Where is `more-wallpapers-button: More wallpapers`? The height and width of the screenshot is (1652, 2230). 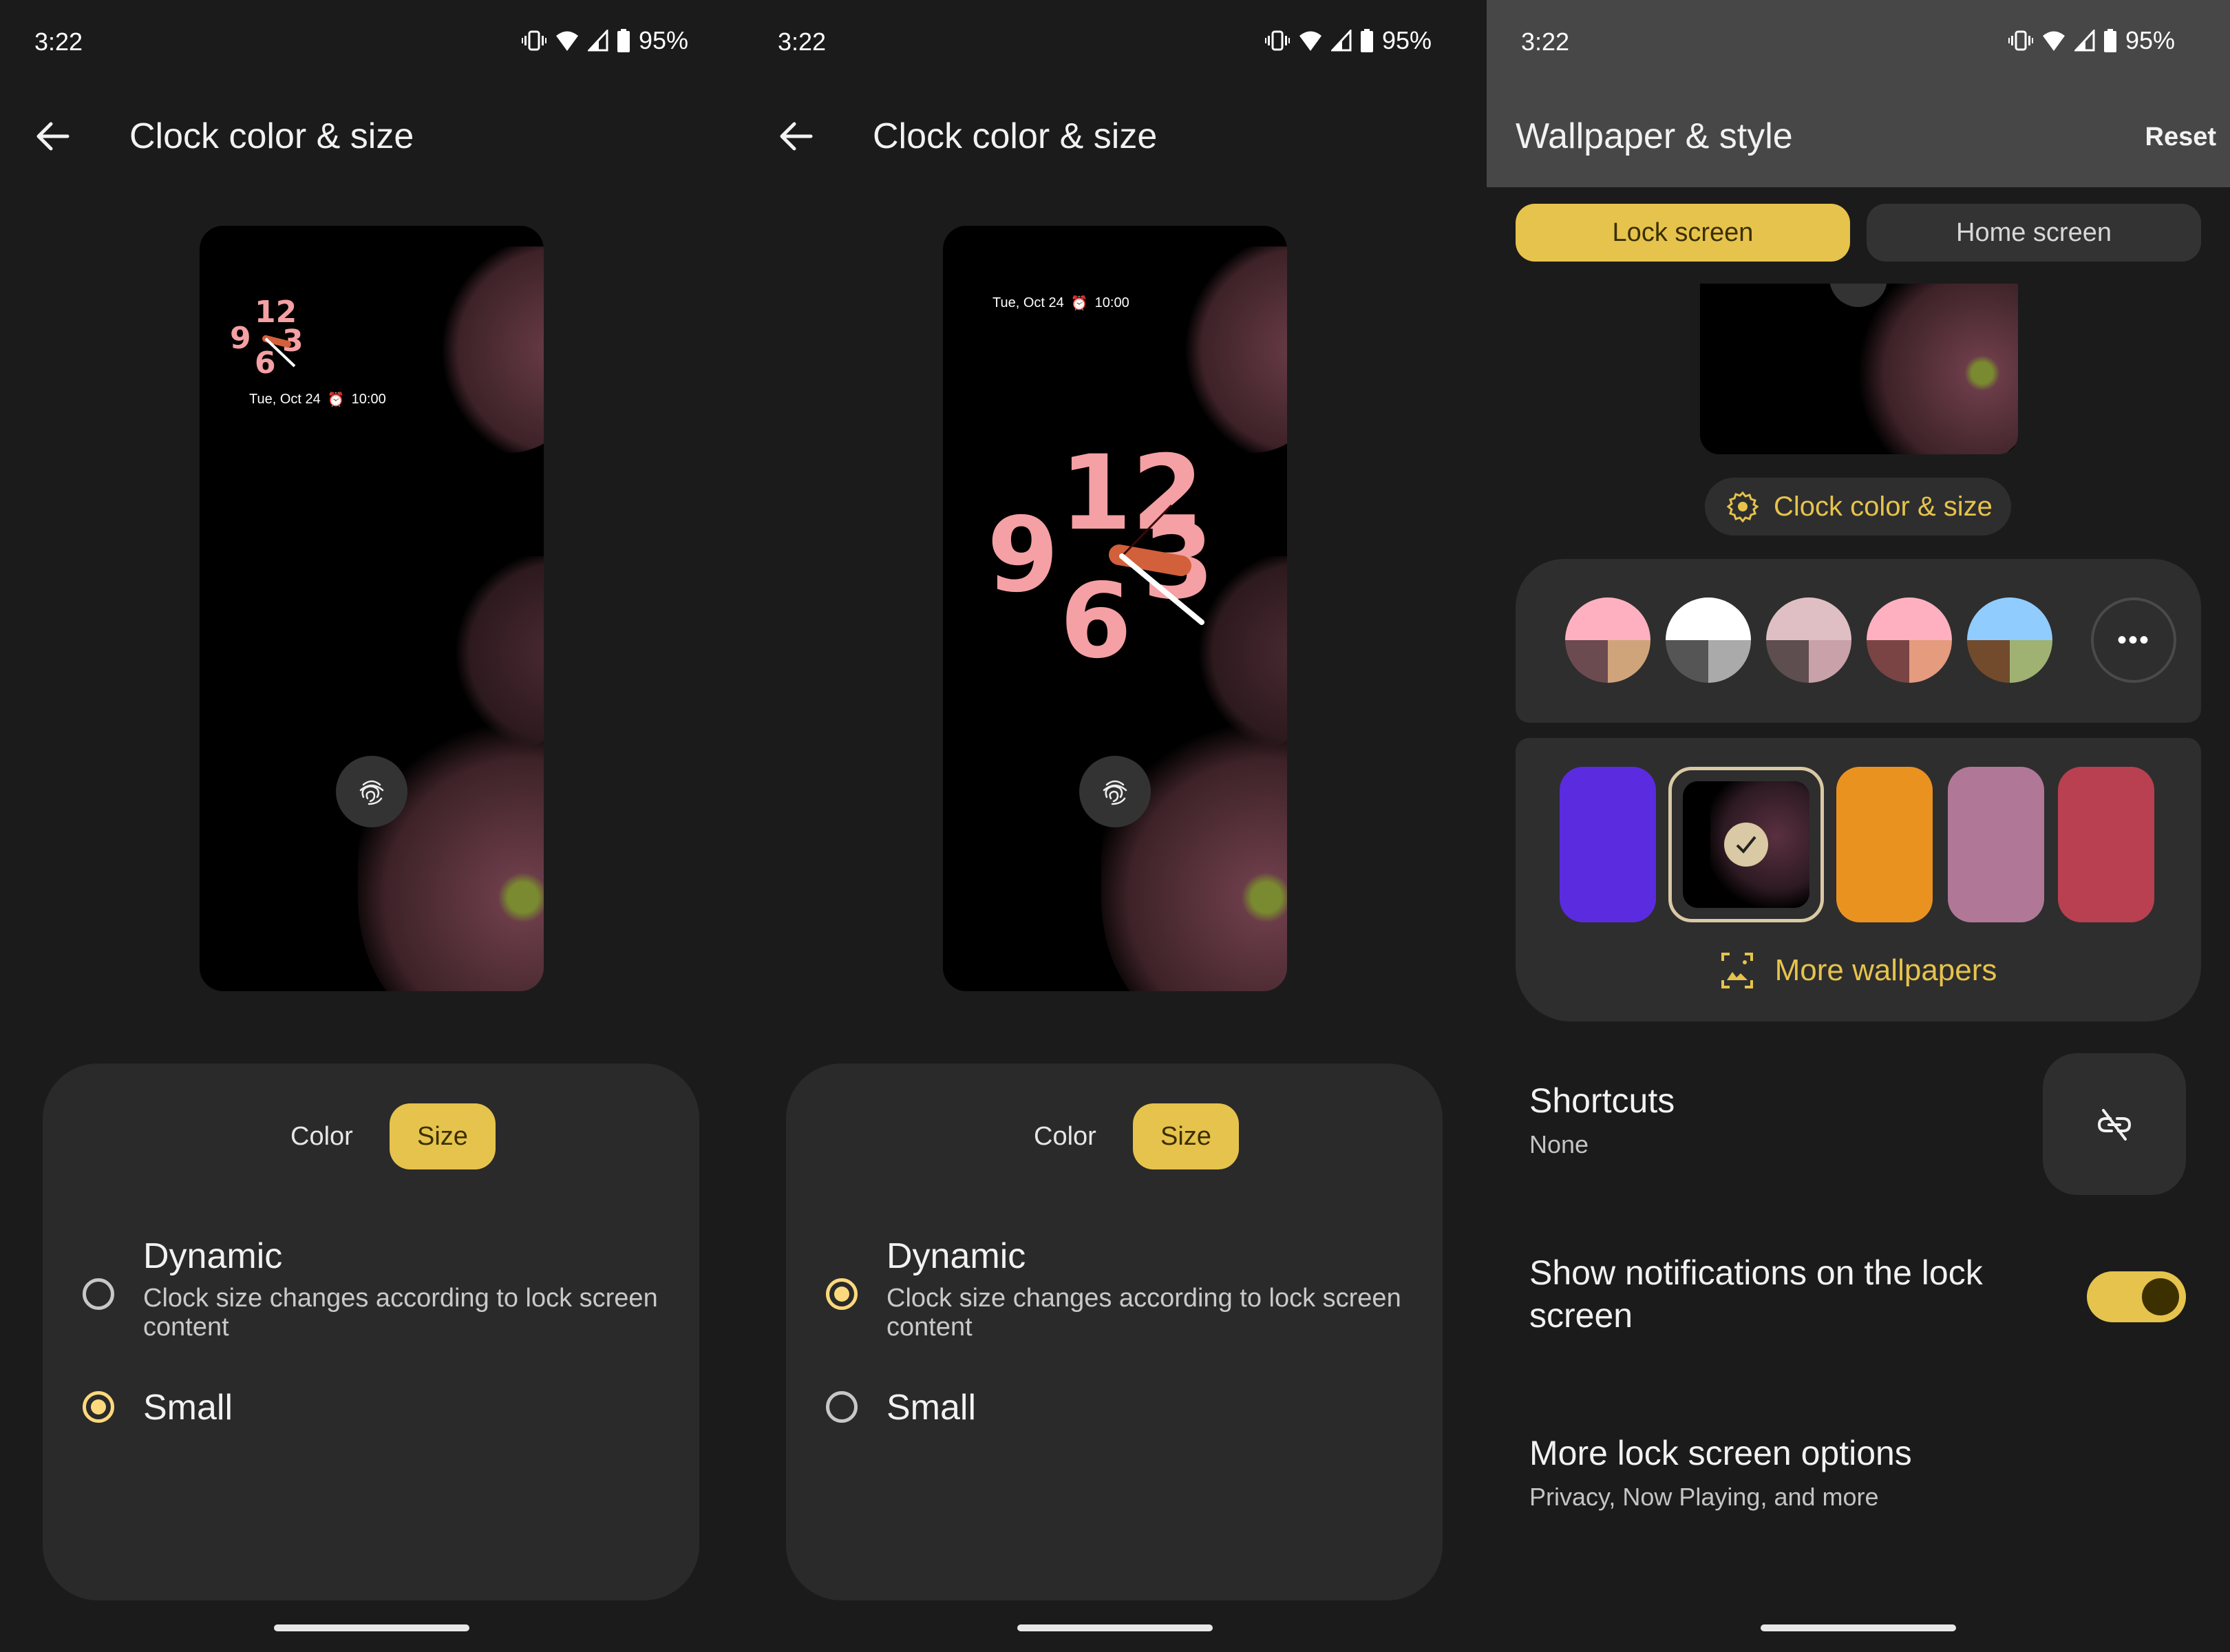
more-wallpapers-button: More wallpapers is located at coordinates (1858, 971).